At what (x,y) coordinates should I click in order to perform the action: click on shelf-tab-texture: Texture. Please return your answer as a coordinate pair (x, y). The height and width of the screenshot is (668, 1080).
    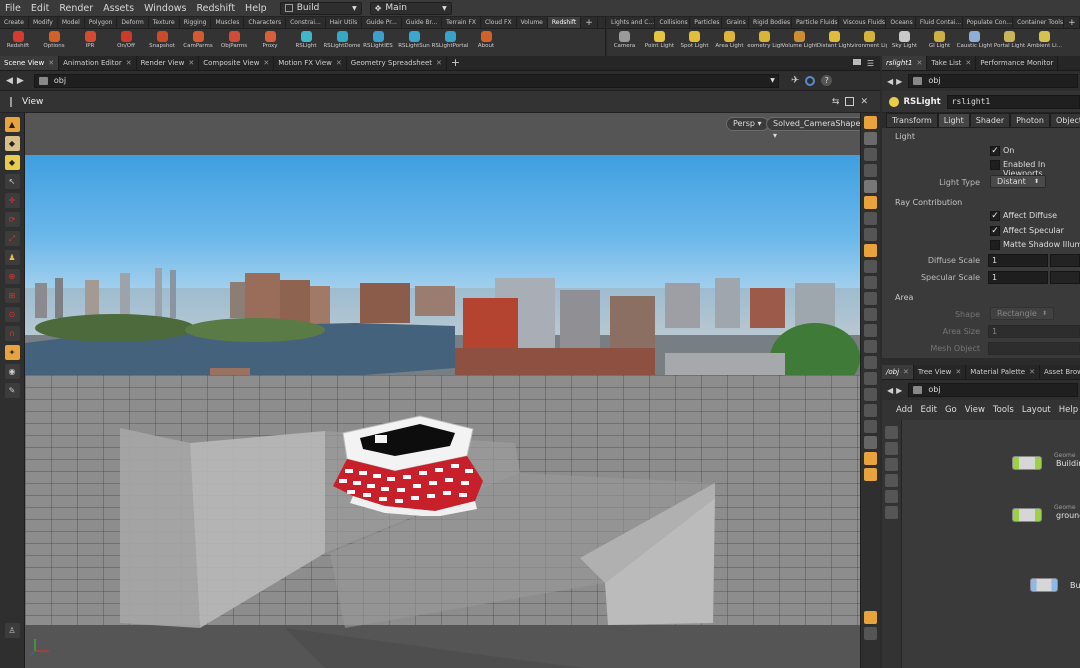
    Looking at the image, I should click on (164, 22).